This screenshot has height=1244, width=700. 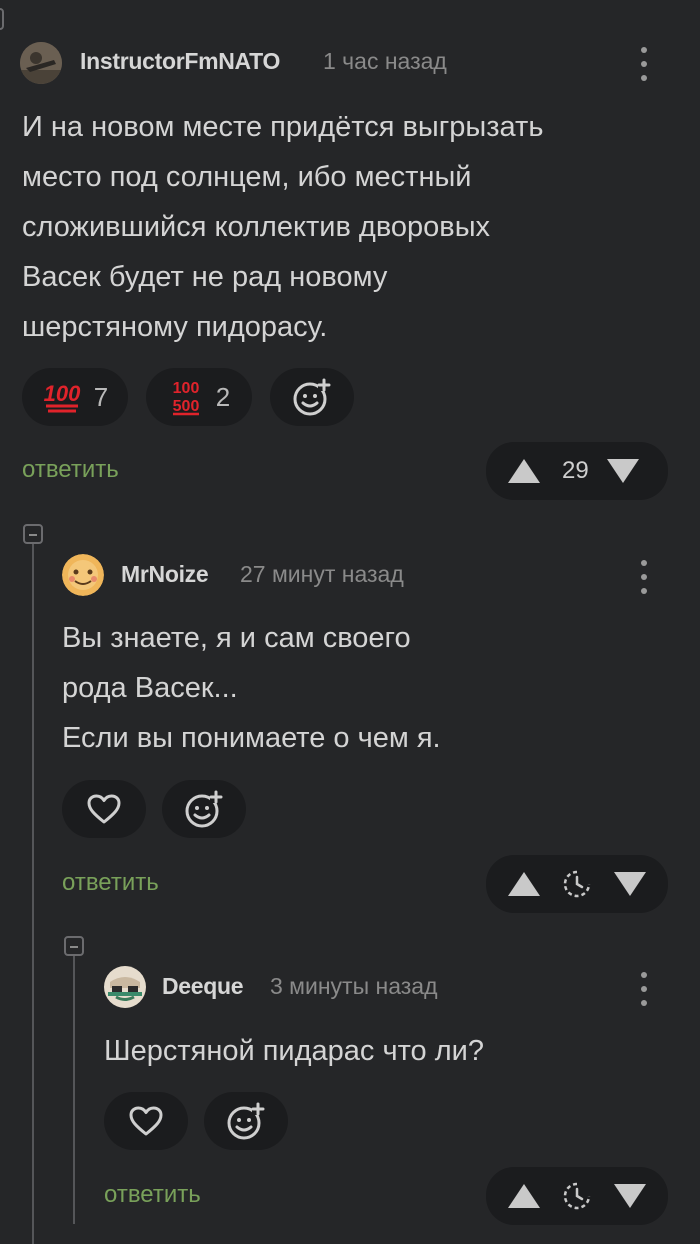 What do you see at coordinates (354, 986) in the screenshot?
I see `comment-time: 3 минуты назад` at bounding box center [354, 986].